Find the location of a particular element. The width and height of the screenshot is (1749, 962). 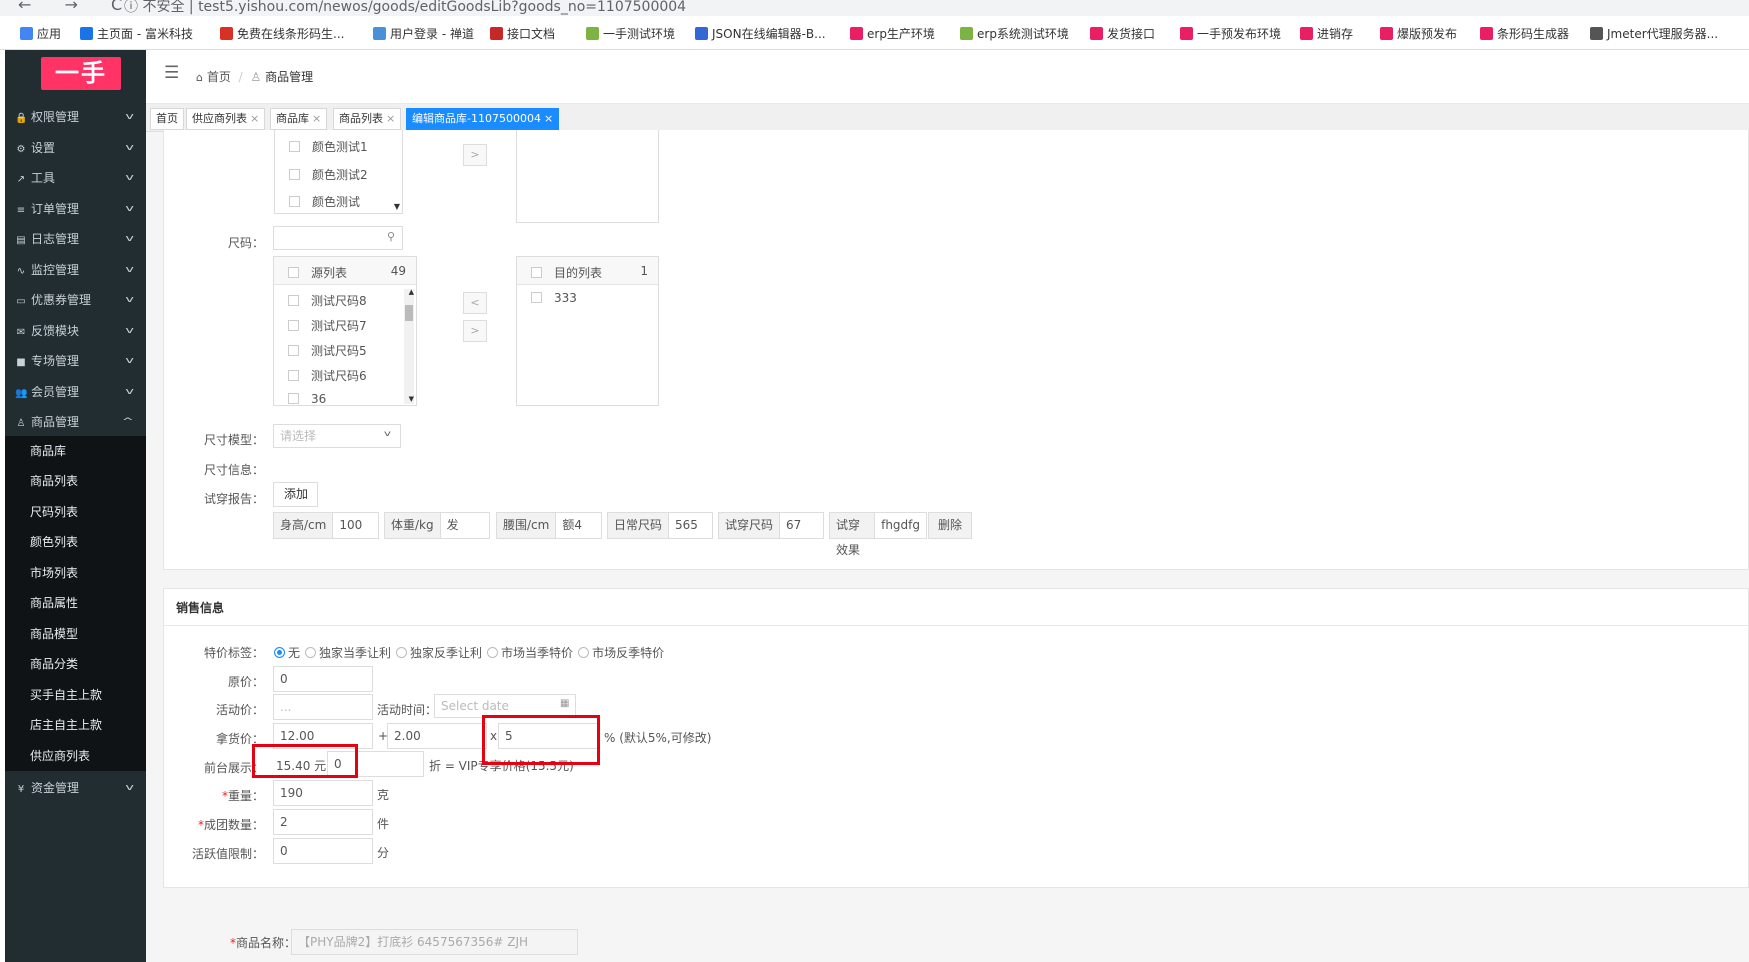

tab-item: 编辑商品库-1107500004 × is located at coordinates (483, 119).